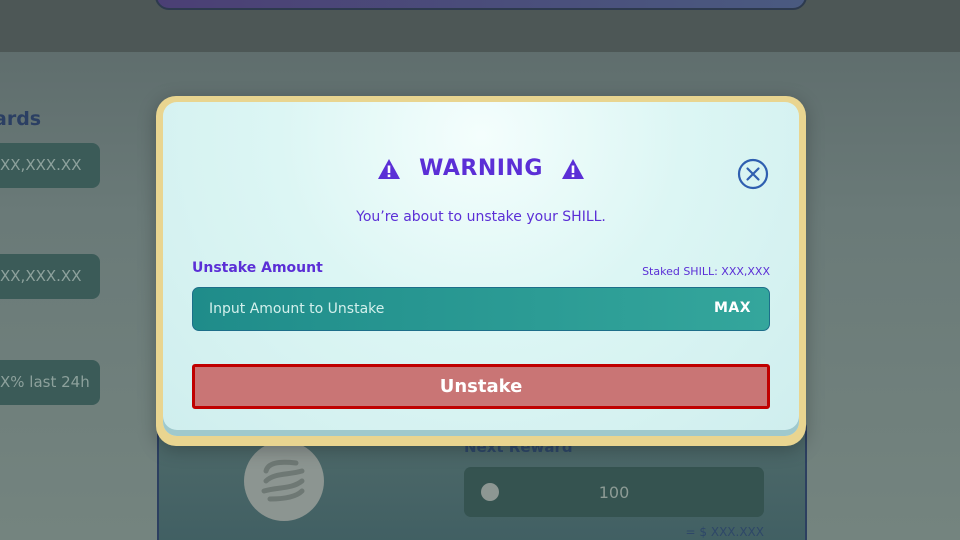  Describe the element at coordinates (481, 217) in the screenshot. I see `modal-subtitle: You’re about to unstake your SHILL.` at that location.